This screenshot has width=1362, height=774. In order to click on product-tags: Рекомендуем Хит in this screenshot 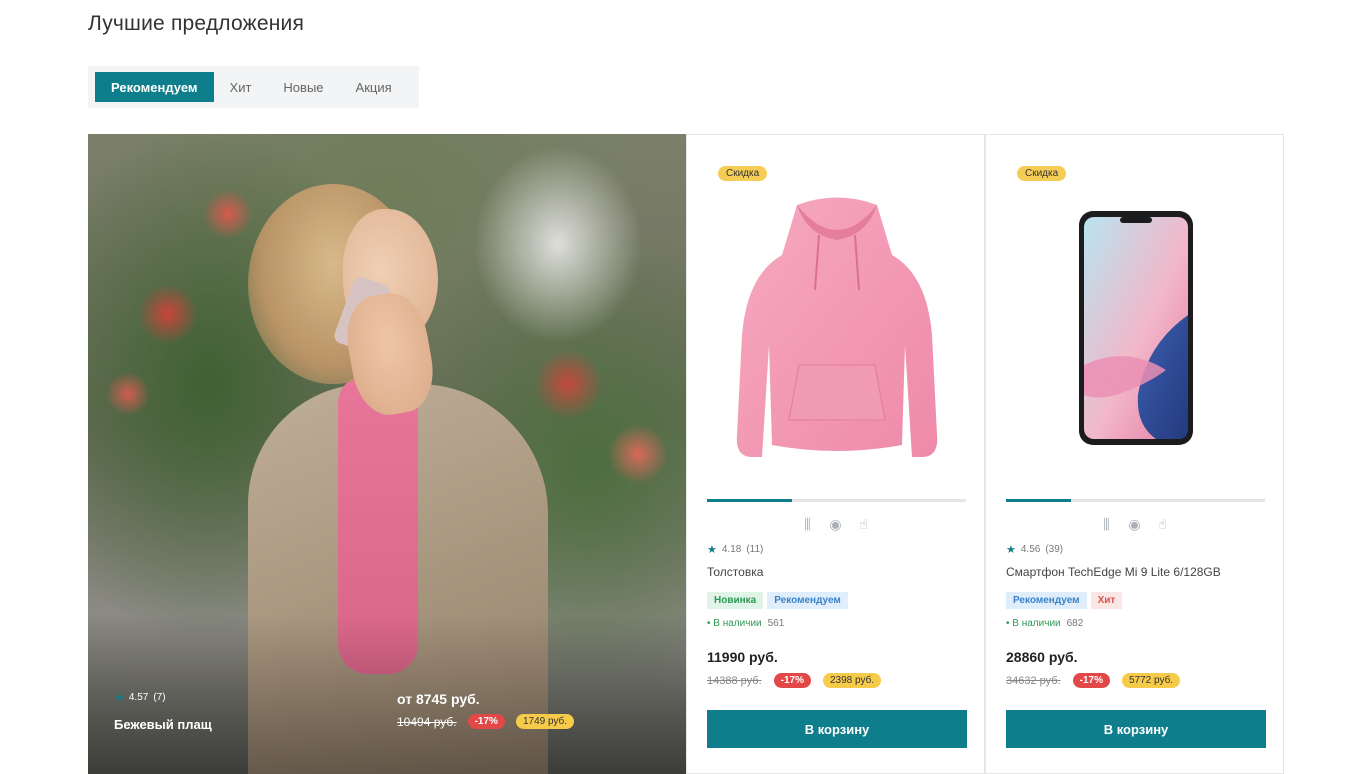, I will do `click(1064, 600)`.